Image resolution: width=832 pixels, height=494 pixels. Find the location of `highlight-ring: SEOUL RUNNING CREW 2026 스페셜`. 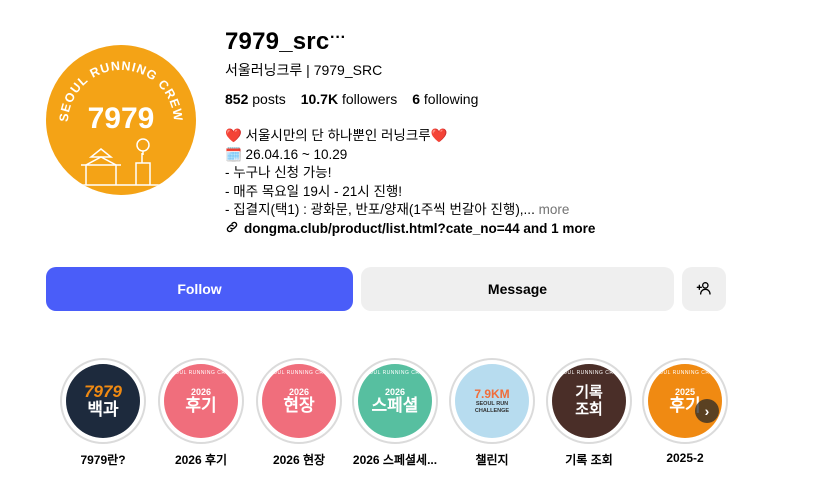

highlight-ring: SEOUL RUNNING CREW 2026 스페셜 is located at coordinates (395, 401).